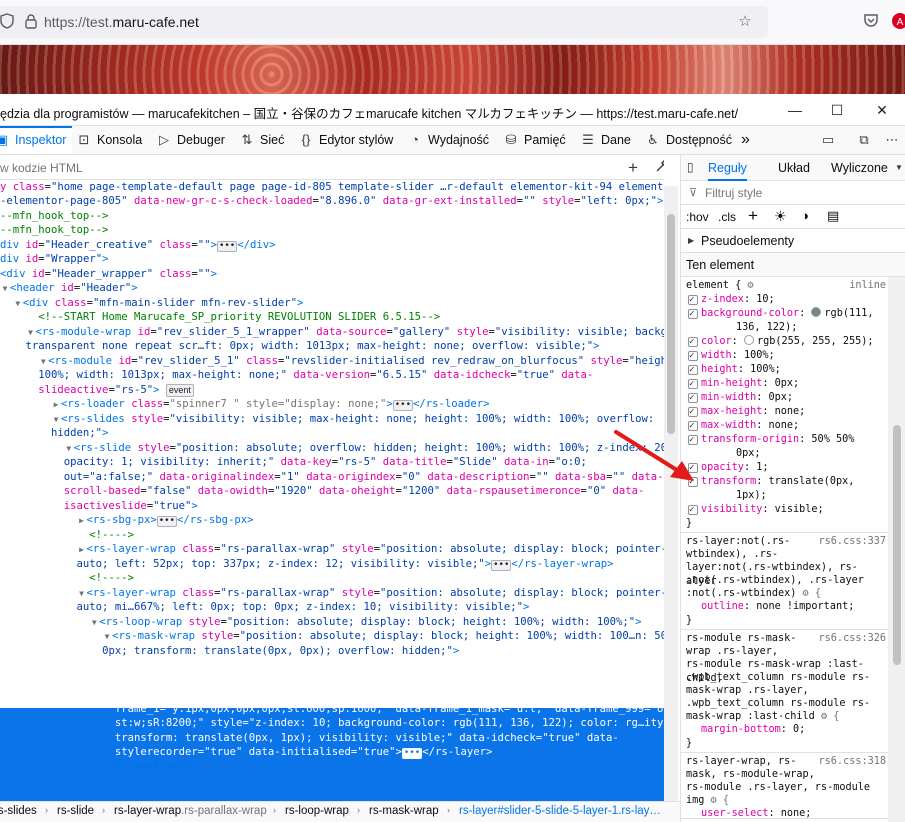  What do you see at coordinates (811, 481) in the screenshot?
I see `property-value: translate(0px,` at bounding box center [811, 481].